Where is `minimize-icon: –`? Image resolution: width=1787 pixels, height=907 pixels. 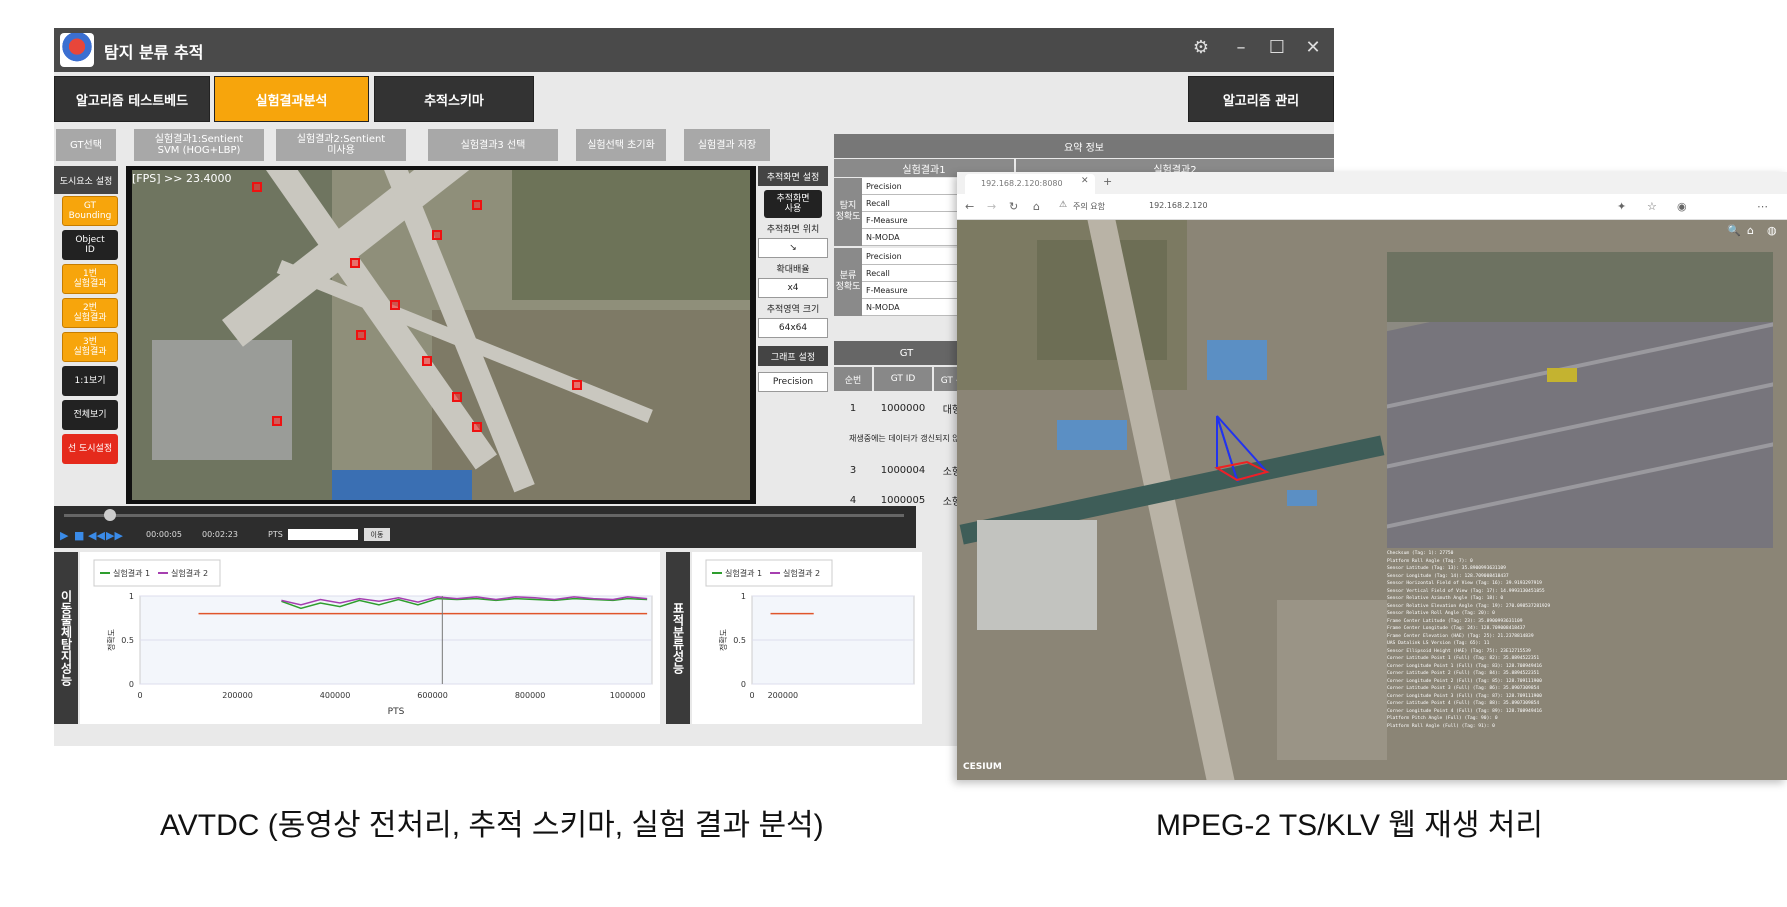 minimize-icon: – is located at coordinates (1241, 47).